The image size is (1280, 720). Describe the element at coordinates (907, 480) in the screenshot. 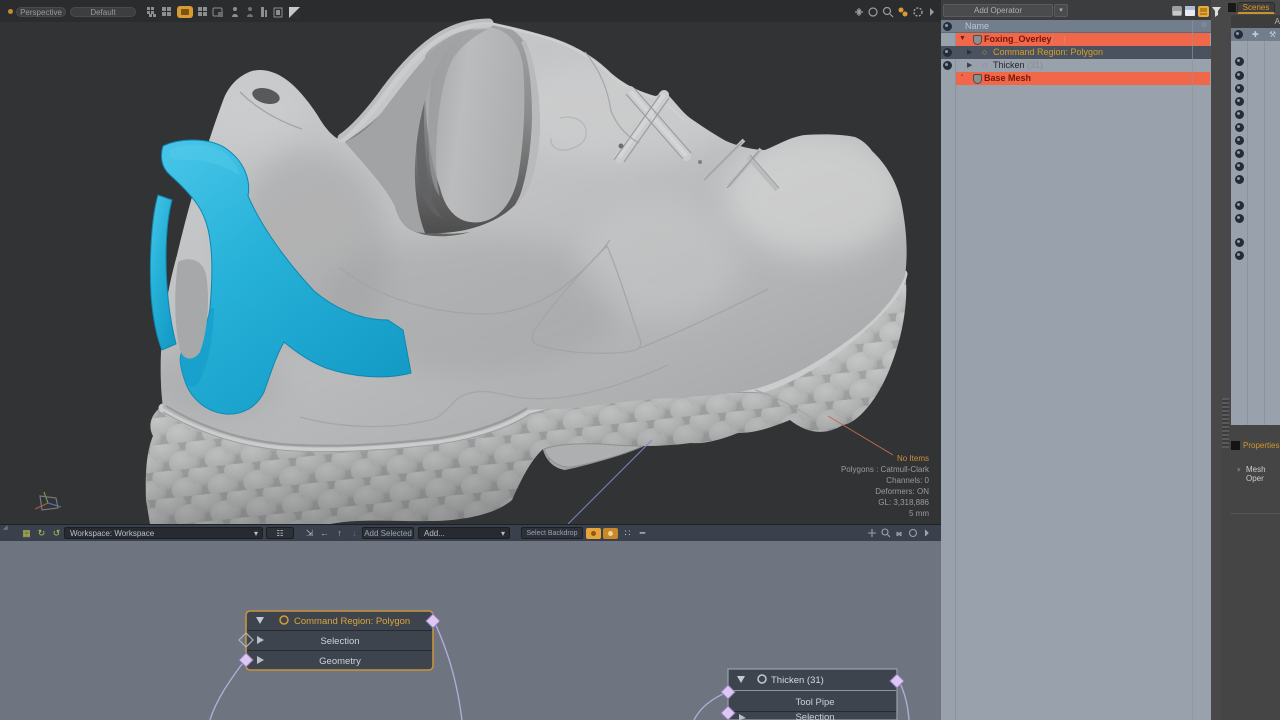

I see `svg-text: Channels: 0` at that location.